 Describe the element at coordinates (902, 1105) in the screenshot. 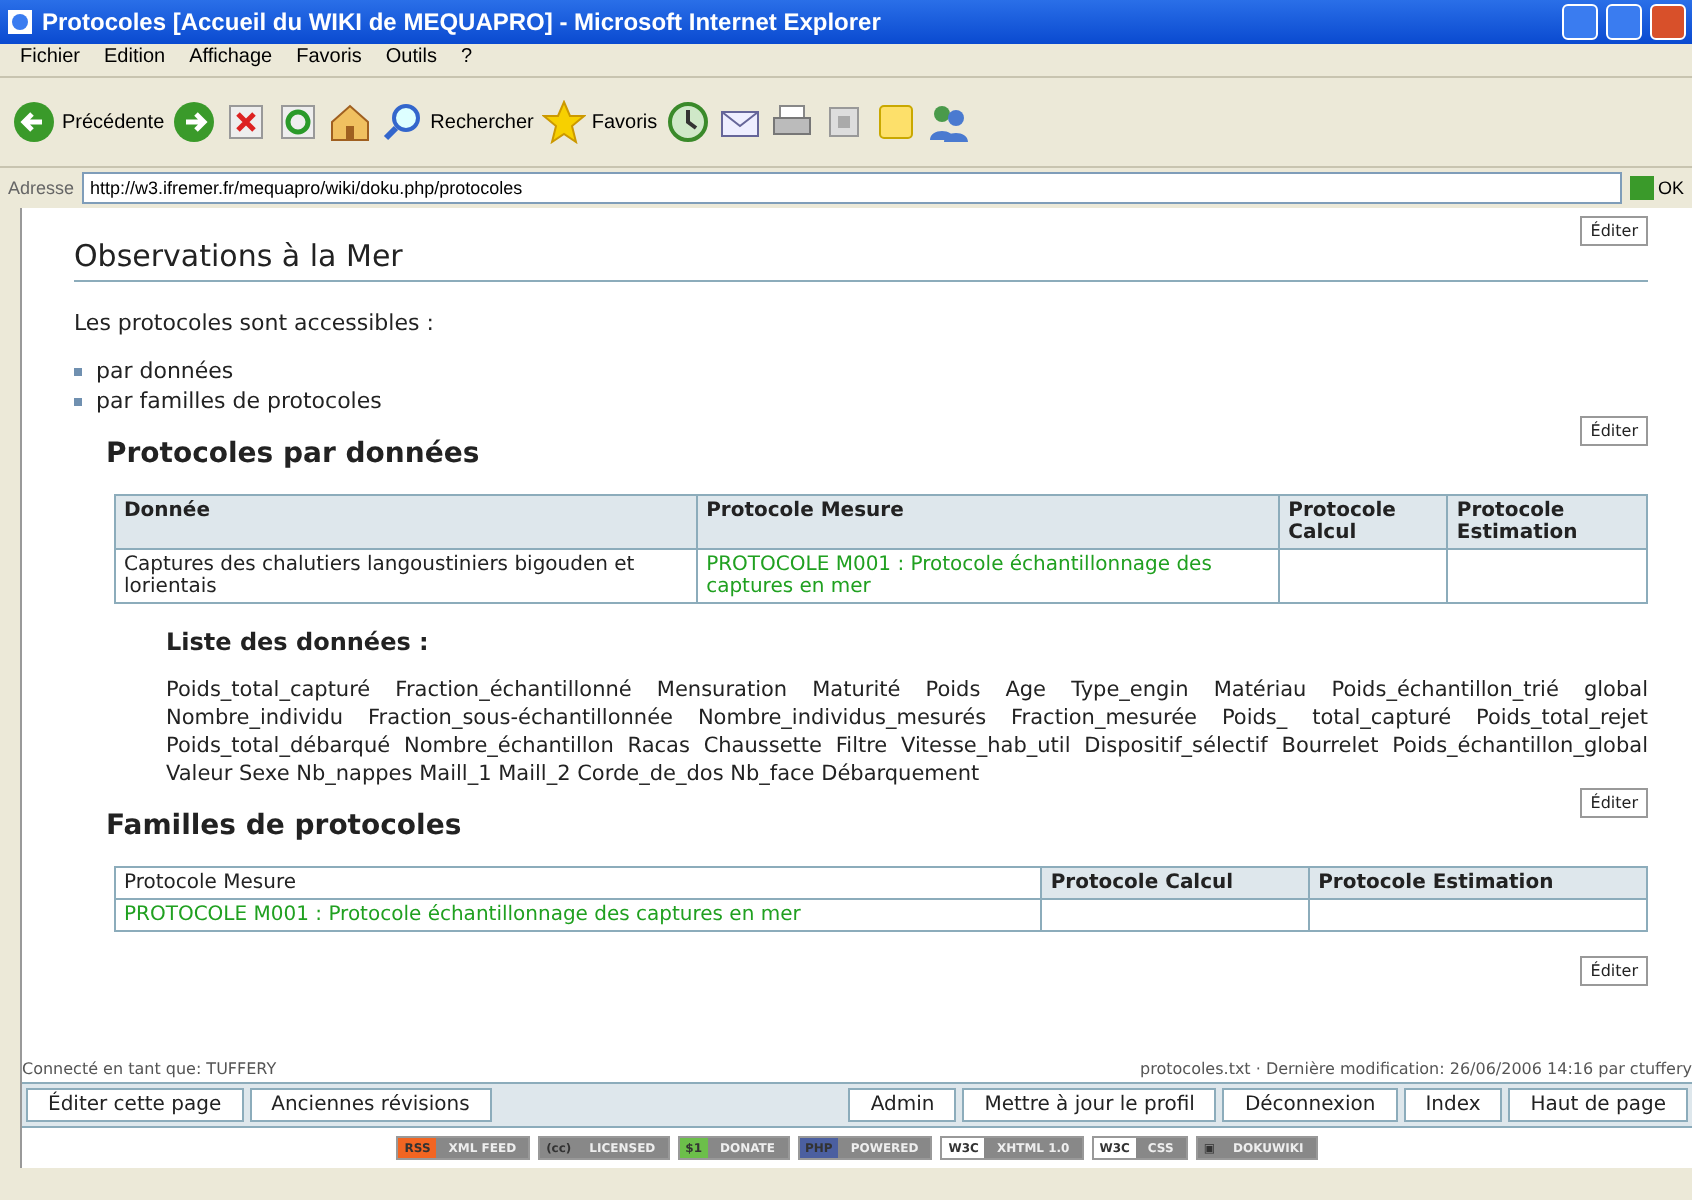

I see `page-button: Admin` at that location.